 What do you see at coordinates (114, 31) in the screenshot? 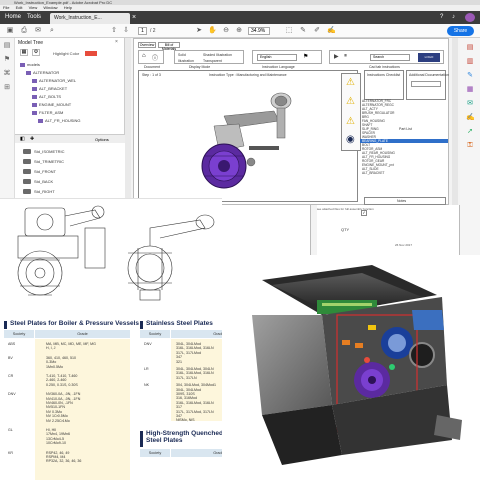
I see `previous-page-icon: ⇧` at bounding box center [114, 31].